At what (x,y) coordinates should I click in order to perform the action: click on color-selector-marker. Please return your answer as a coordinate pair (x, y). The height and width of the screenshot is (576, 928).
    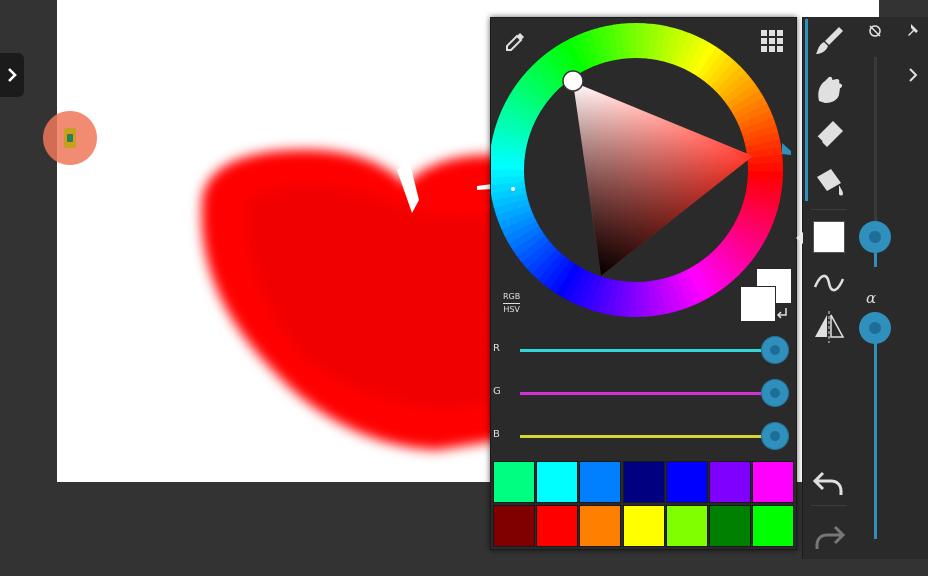
    Looking at the image, I should click on (573, 81).